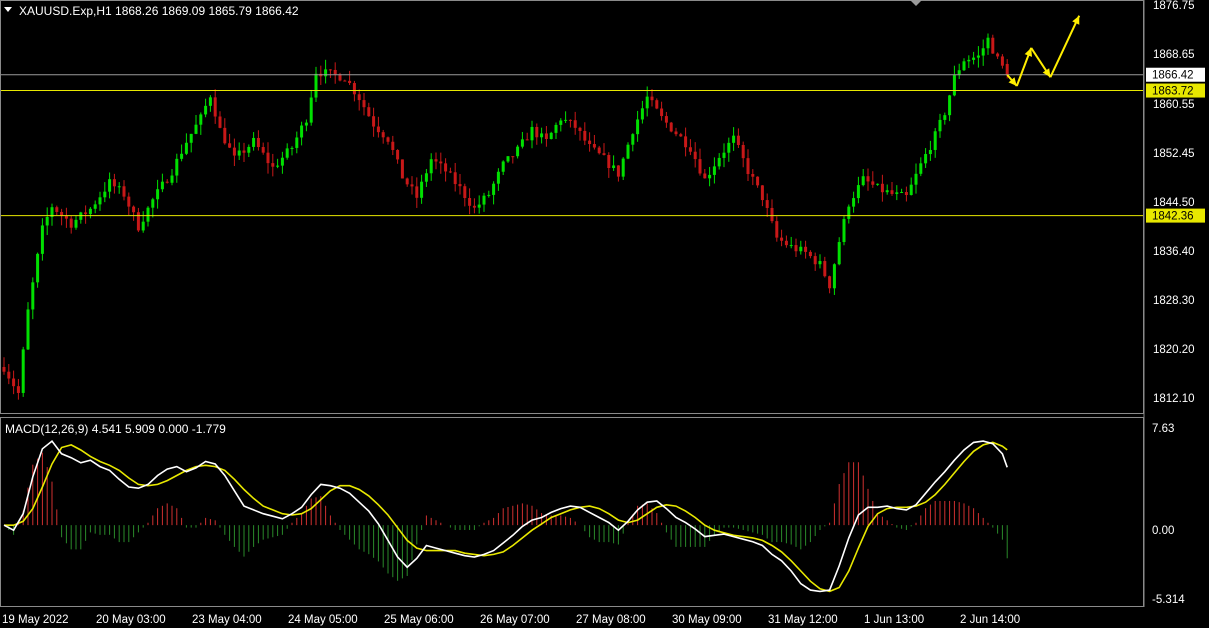 Image resolution: width=1209 pixels, height=628 pixels. What do you see at coordinates (1173, 92) in the screenshot?
I see `upper-level-label: 1863.72` at bounding box center [1173, 92].